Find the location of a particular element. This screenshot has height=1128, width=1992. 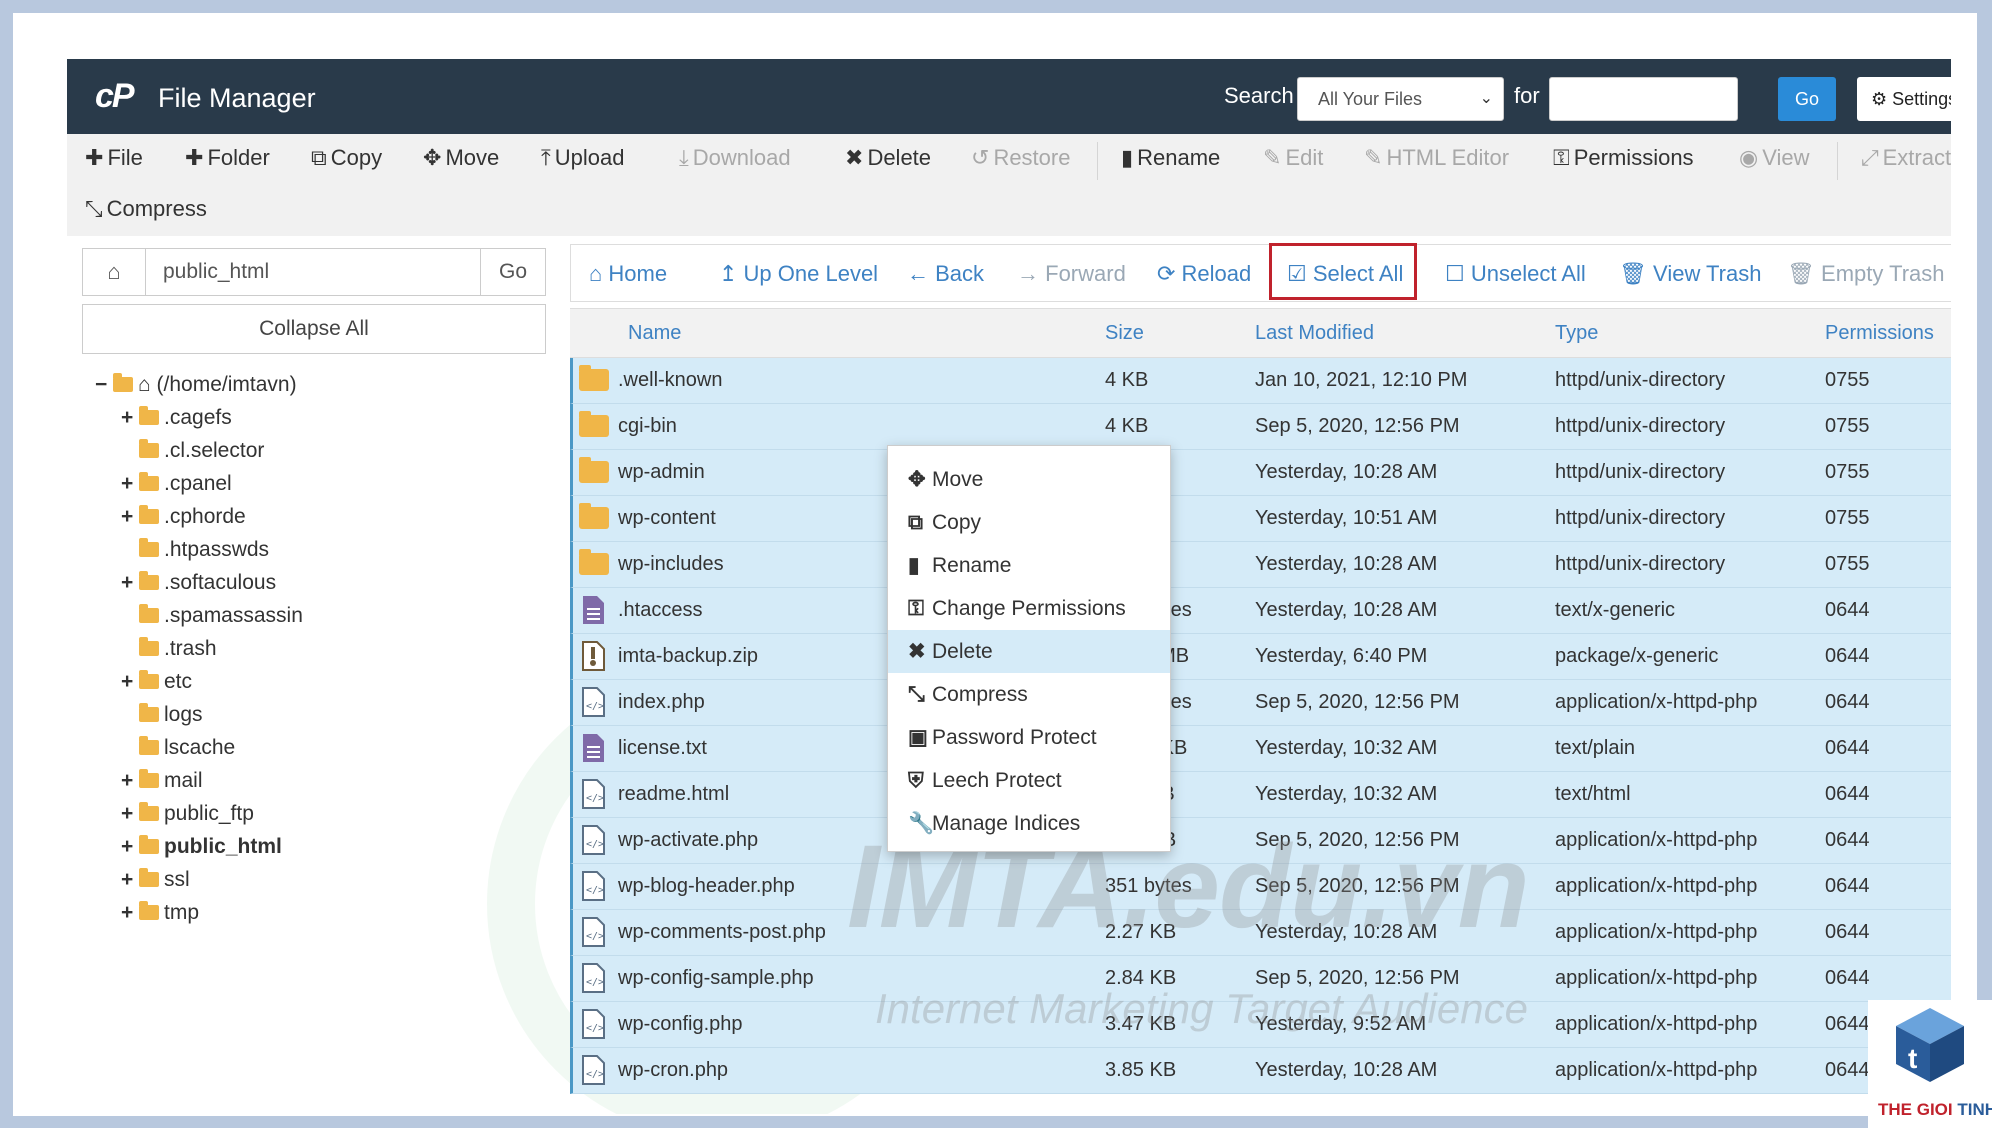

file-name: .well-known is located at coordinates (670, 380).